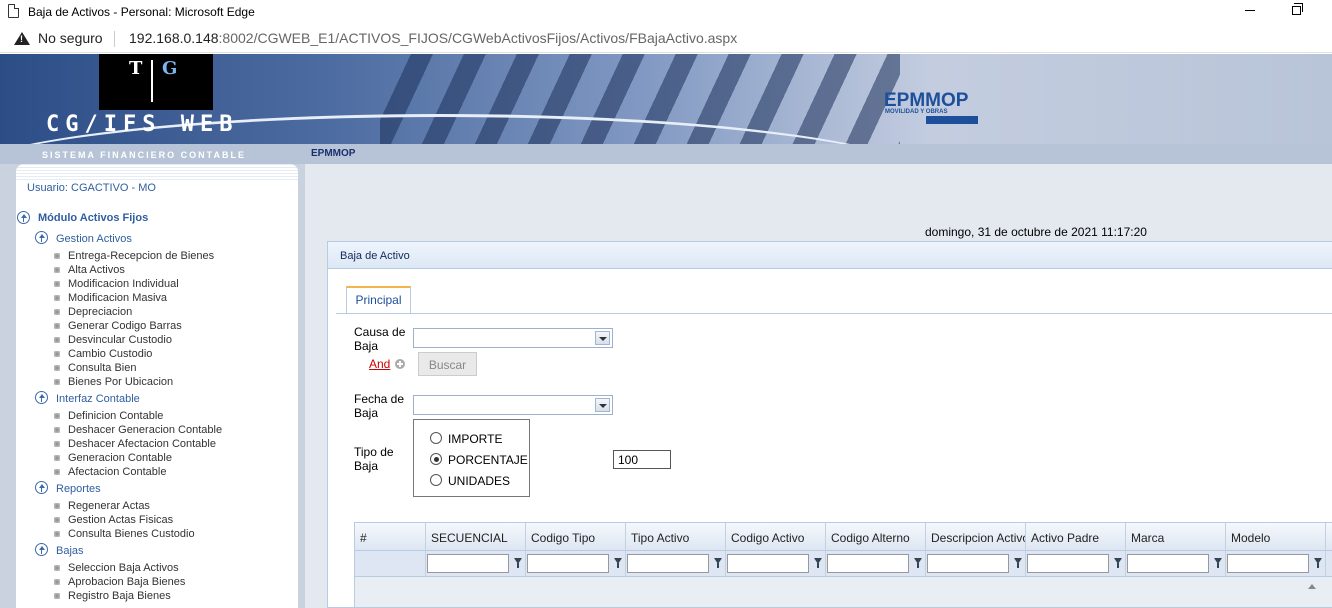 The image size is (1332, 608). I want to click on menu-item: Aprobacion Baja Bienes, so click(119, 583).